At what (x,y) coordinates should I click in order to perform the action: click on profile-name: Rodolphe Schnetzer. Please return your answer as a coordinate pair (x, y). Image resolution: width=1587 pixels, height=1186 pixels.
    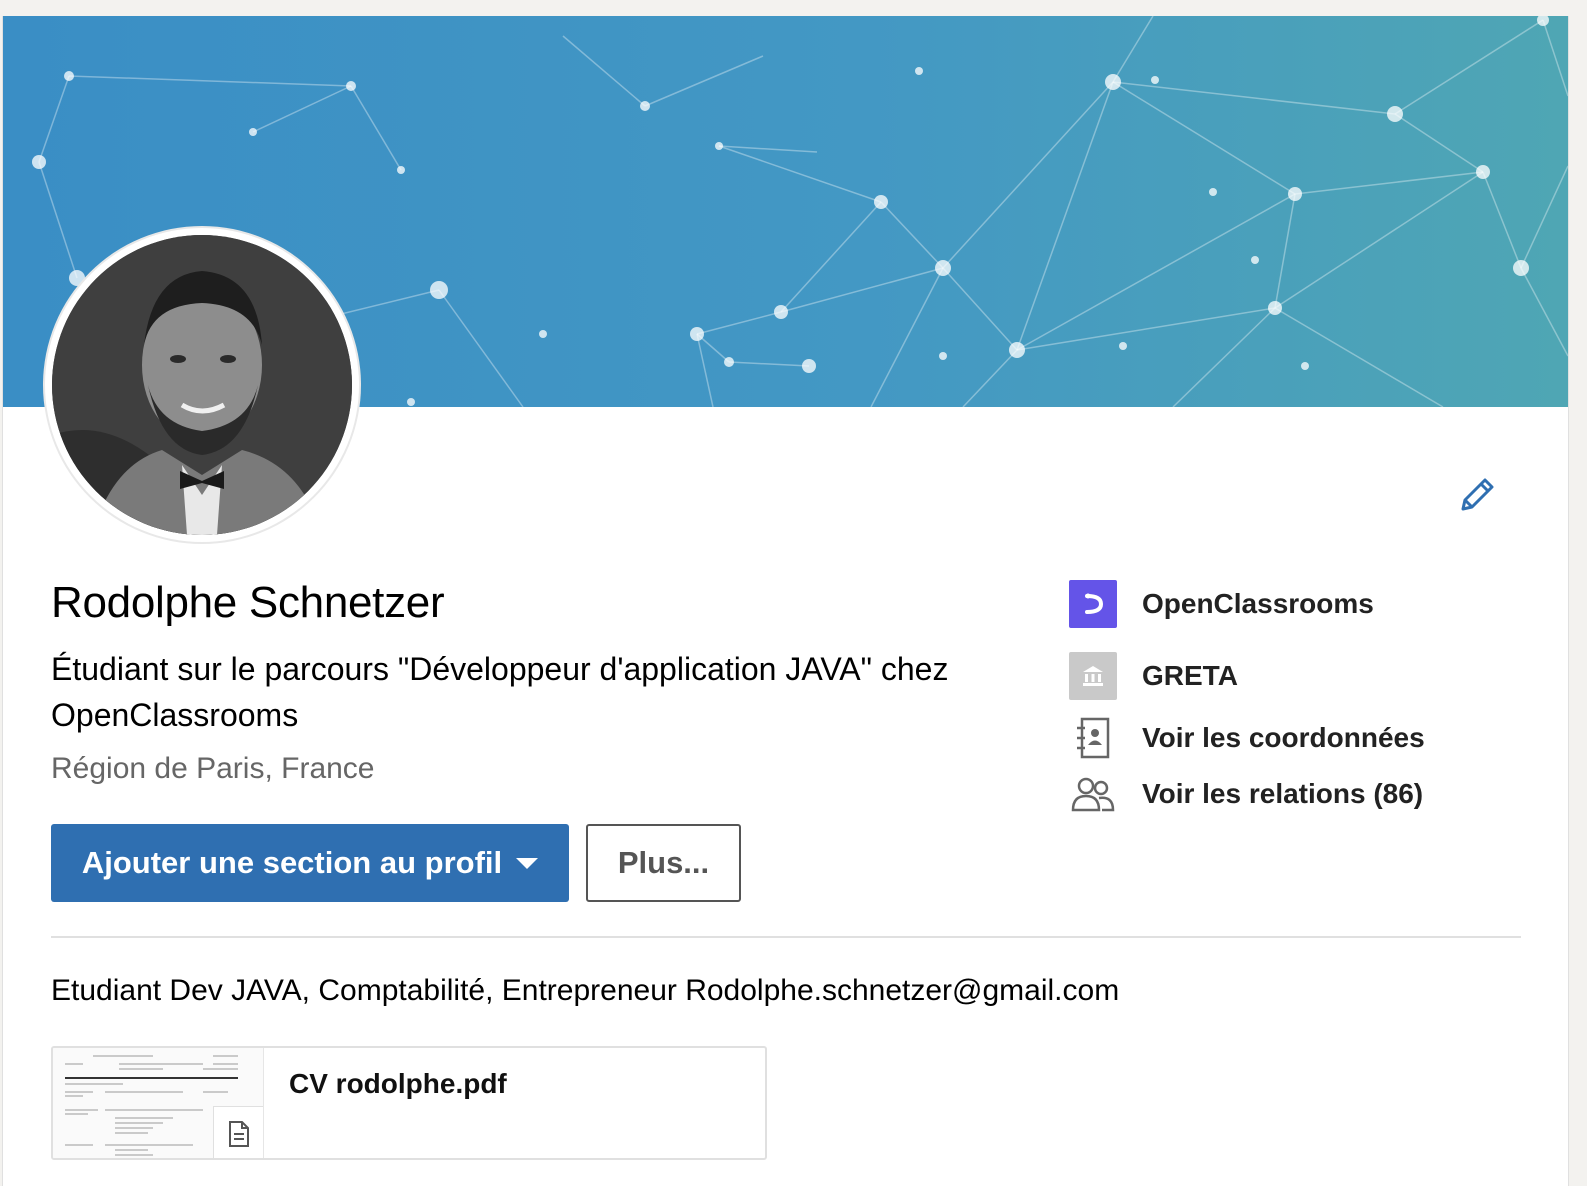
    Looking at the image, I should click on (248, 602).